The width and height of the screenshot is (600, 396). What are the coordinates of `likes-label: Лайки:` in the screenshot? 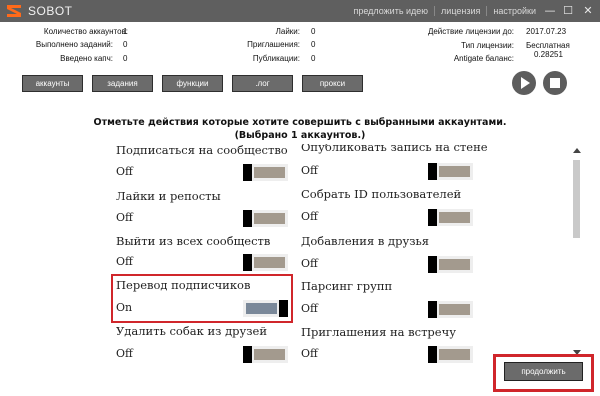 It's located at (287, 31).